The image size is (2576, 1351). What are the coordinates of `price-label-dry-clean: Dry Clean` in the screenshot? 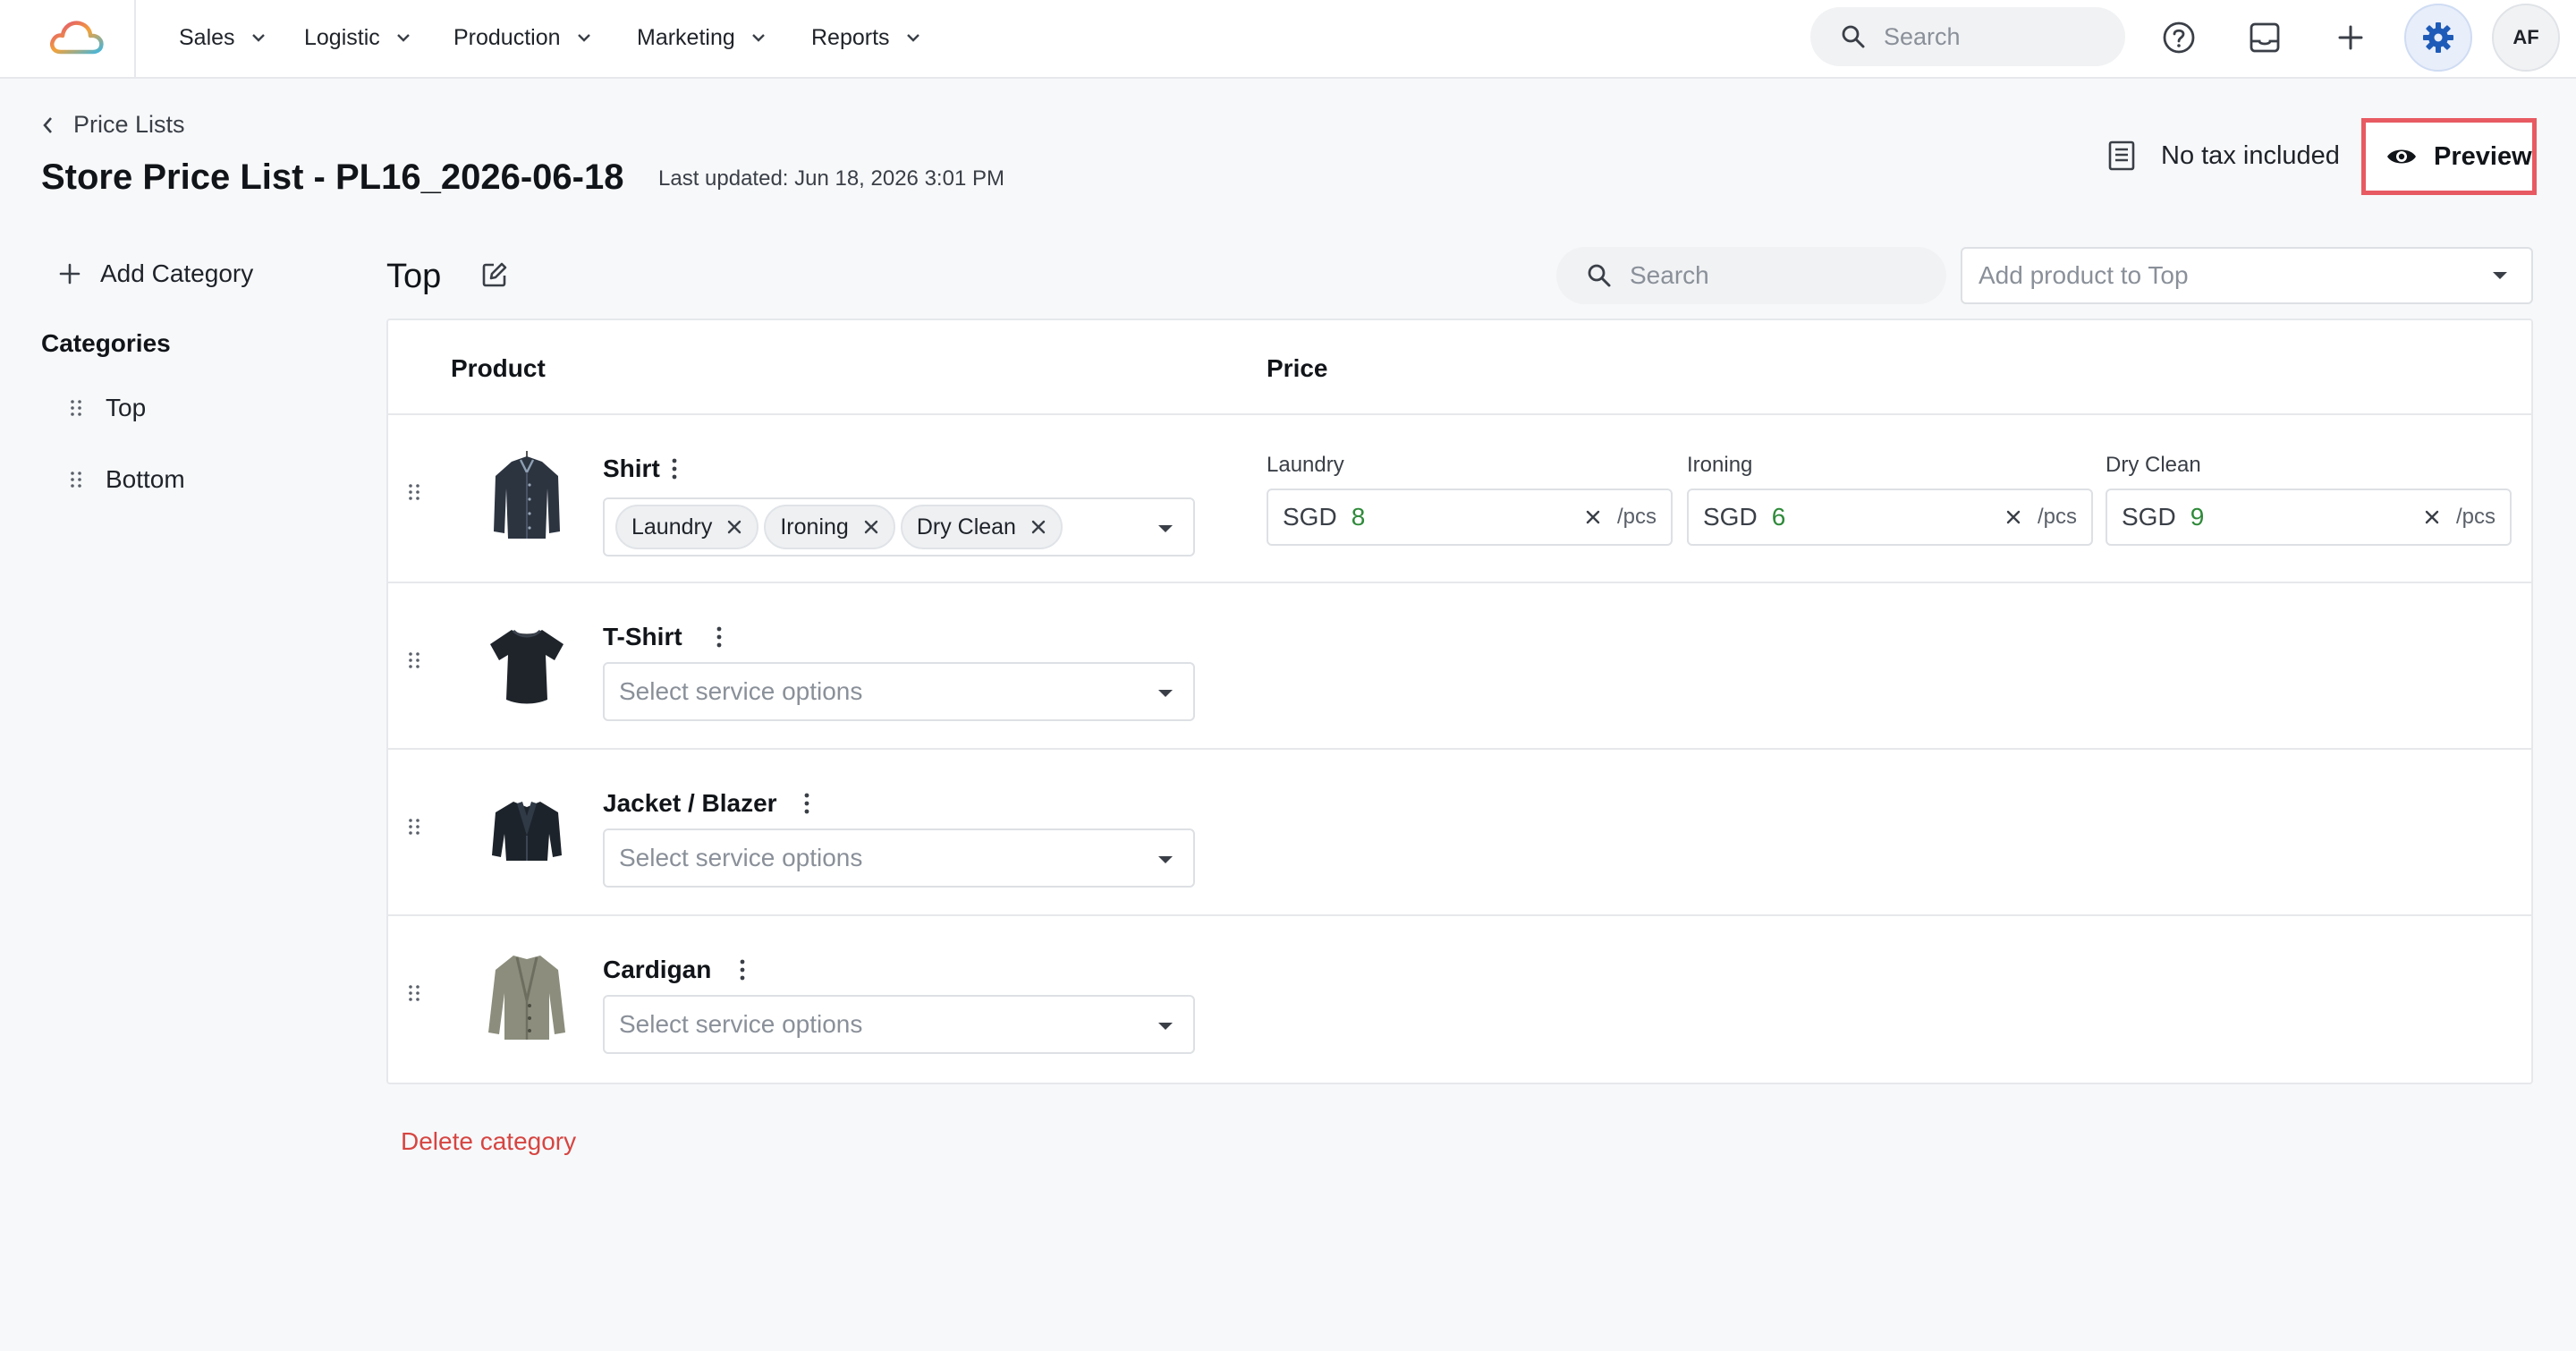 It's located at (2153, 465).